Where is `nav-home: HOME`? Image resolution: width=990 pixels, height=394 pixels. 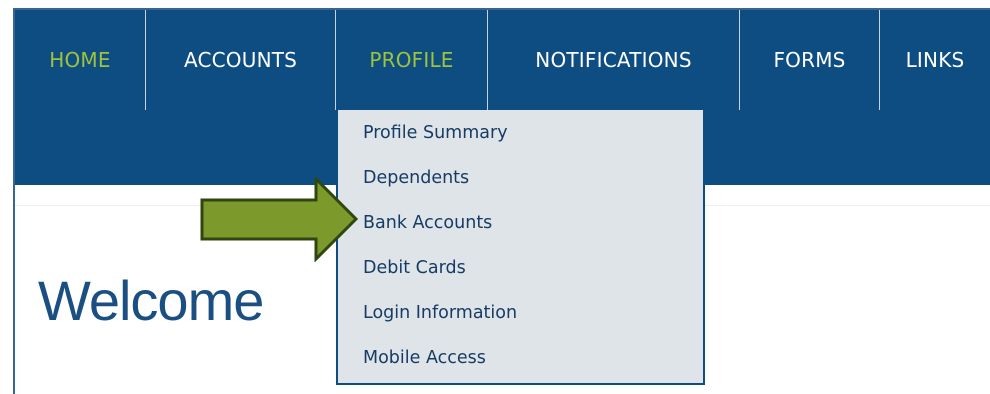
nav-home: HOME is located at coordinates (80, 60).